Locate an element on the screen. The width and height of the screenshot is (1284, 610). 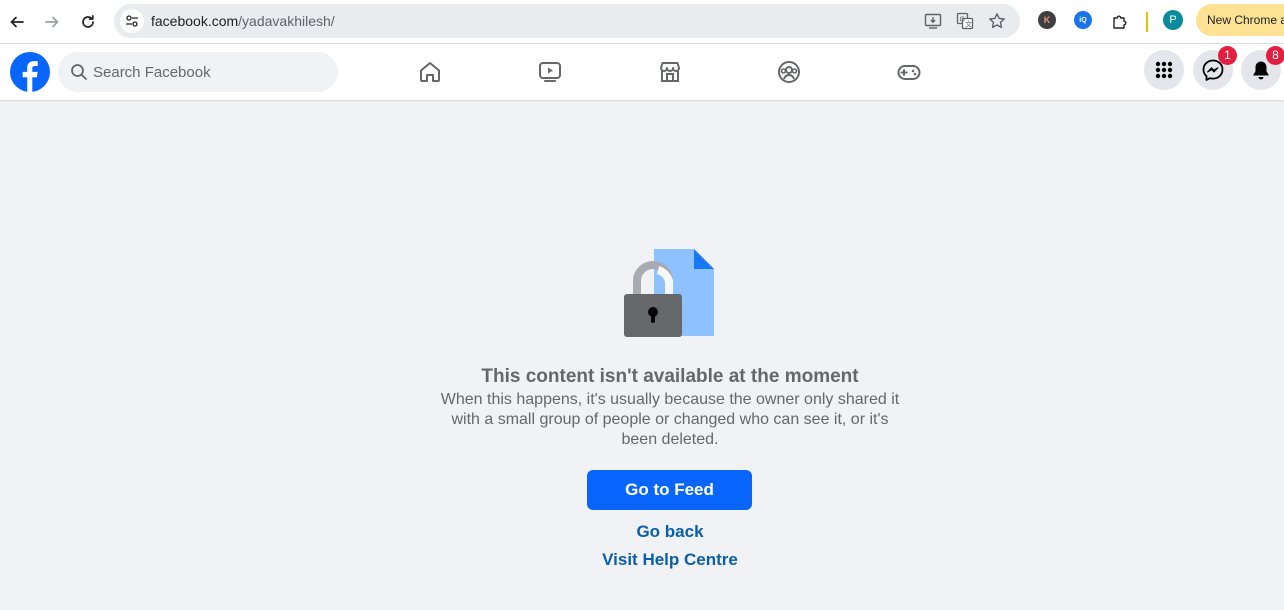
svg-text: 文 is located at coordinates (968, 24).